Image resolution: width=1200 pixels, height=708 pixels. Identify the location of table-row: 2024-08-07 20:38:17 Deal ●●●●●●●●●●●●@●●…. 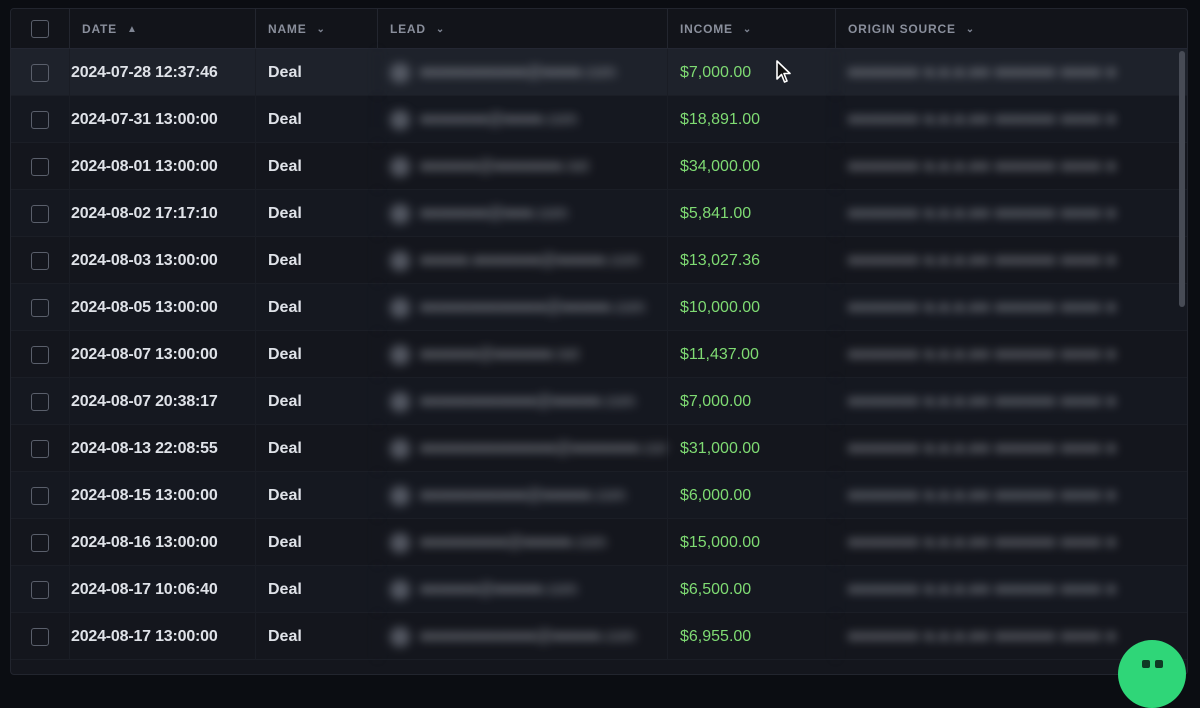
(599, 401).